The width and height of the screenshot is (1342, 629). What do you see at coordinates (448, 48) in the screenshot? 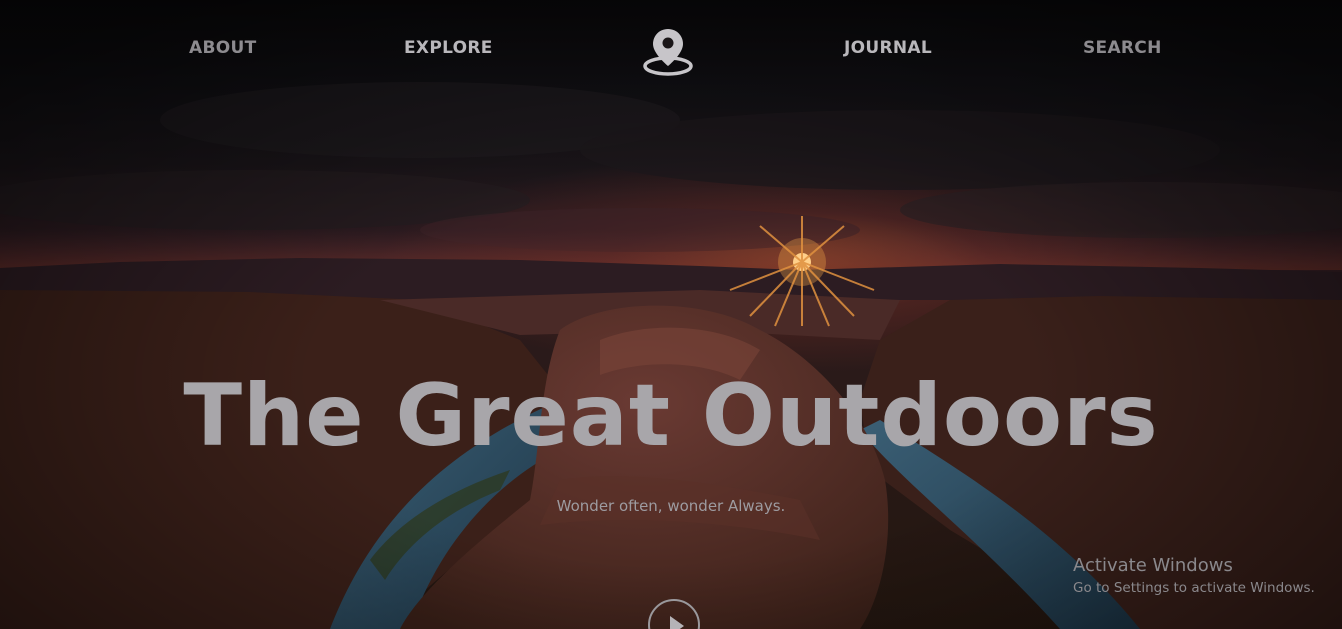
I see `nav-link-explore: EXPLORE` at bounding box center [448, 48].